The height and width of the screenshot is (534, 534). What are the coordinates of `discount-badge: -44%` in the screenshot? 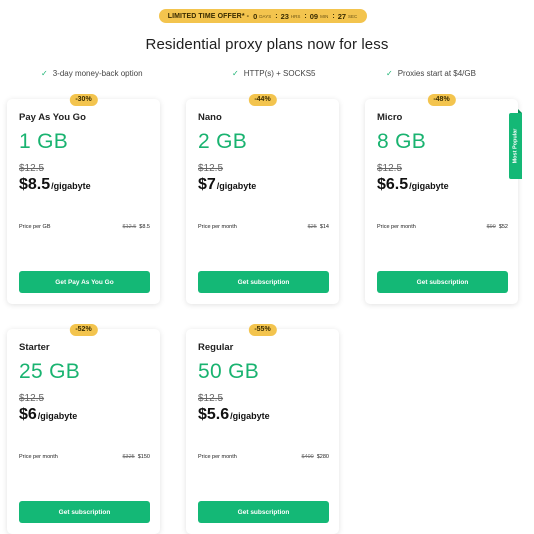 It's located at (262, 100).